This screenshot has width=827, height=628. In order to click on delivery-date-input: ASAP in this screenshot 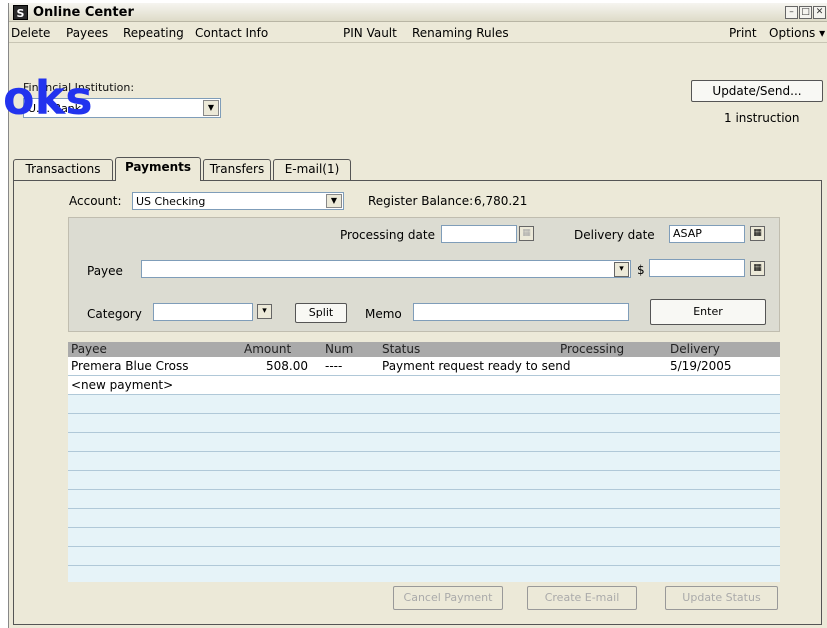, I will do `click(707, 234)`.